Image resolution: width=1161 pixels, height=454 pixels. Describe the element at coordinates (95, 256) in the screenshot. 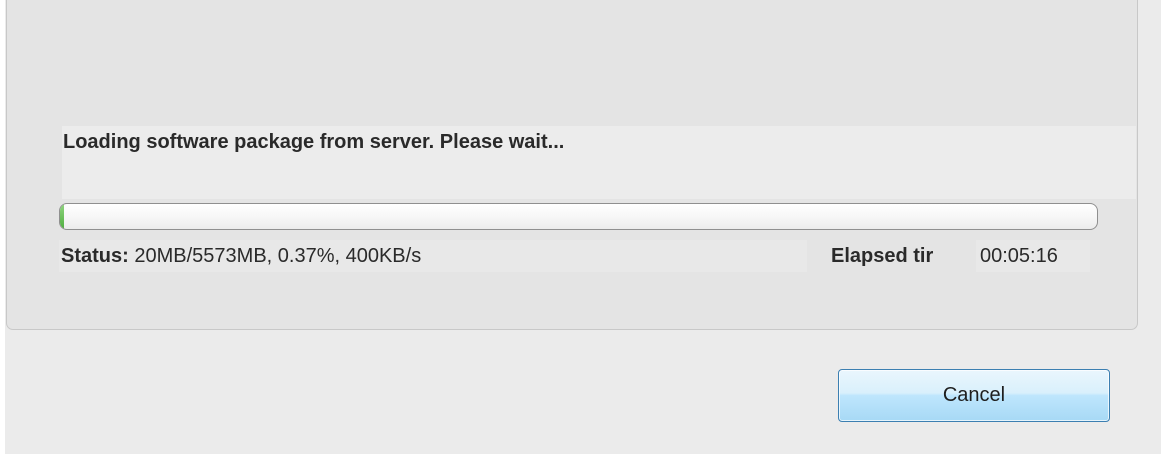

I see `status-label: Status:` at that location.